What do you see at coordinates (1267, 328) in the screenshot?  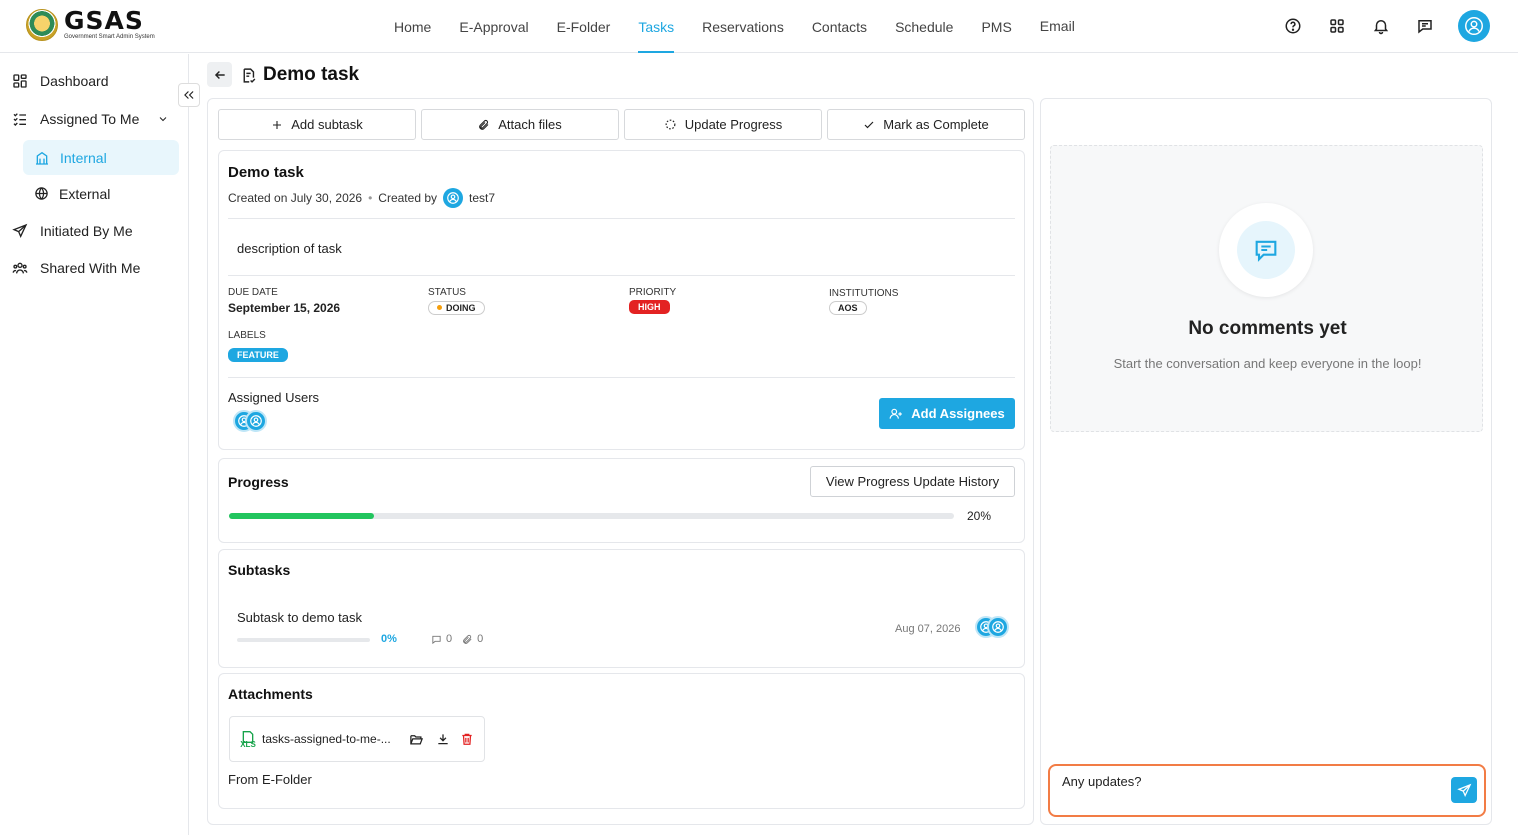 I see `empty-state-title: No comments yet` at bounding box center [1267, 328].